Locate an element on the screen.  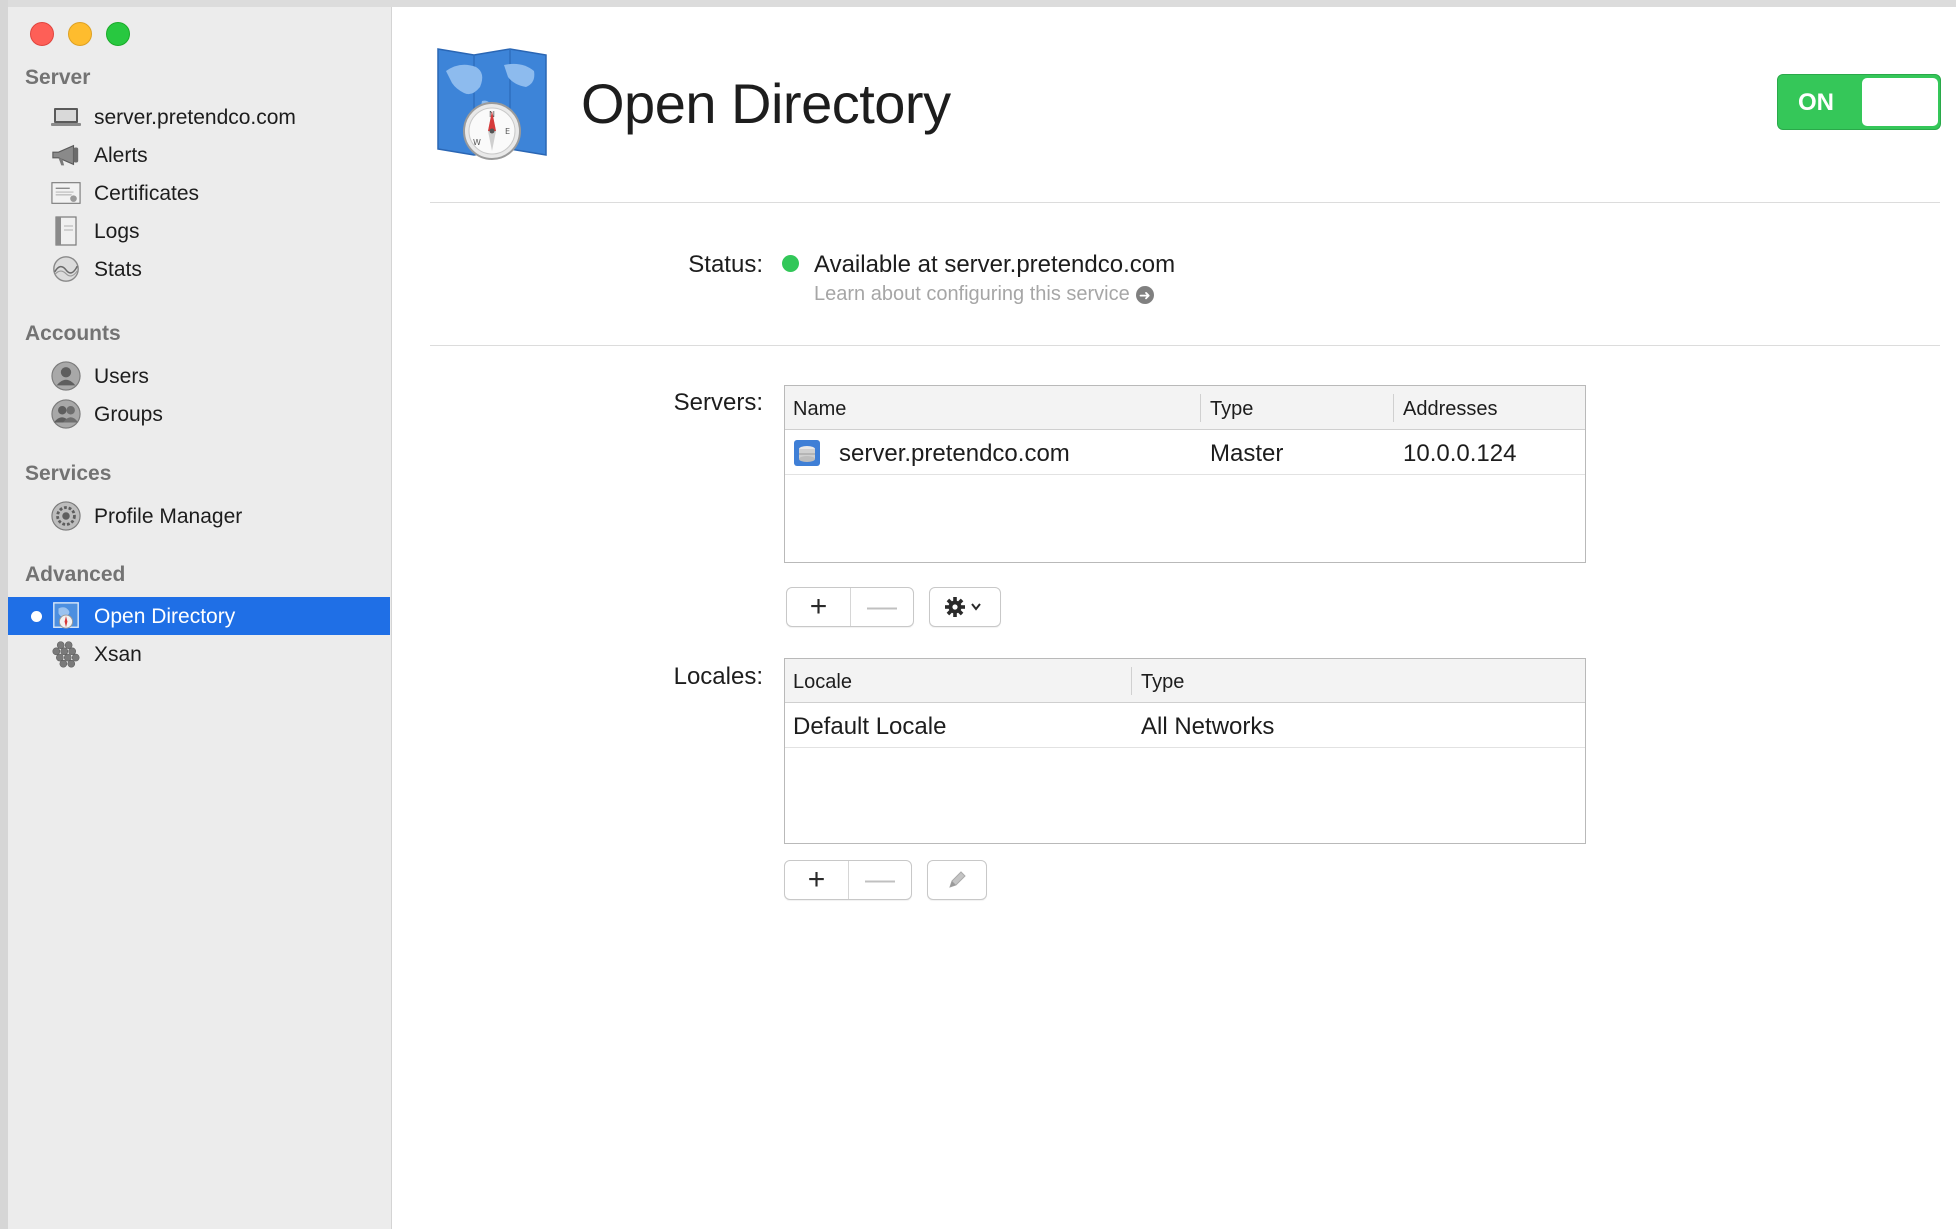
open-directory-icon is located at coordinates (66, 616).